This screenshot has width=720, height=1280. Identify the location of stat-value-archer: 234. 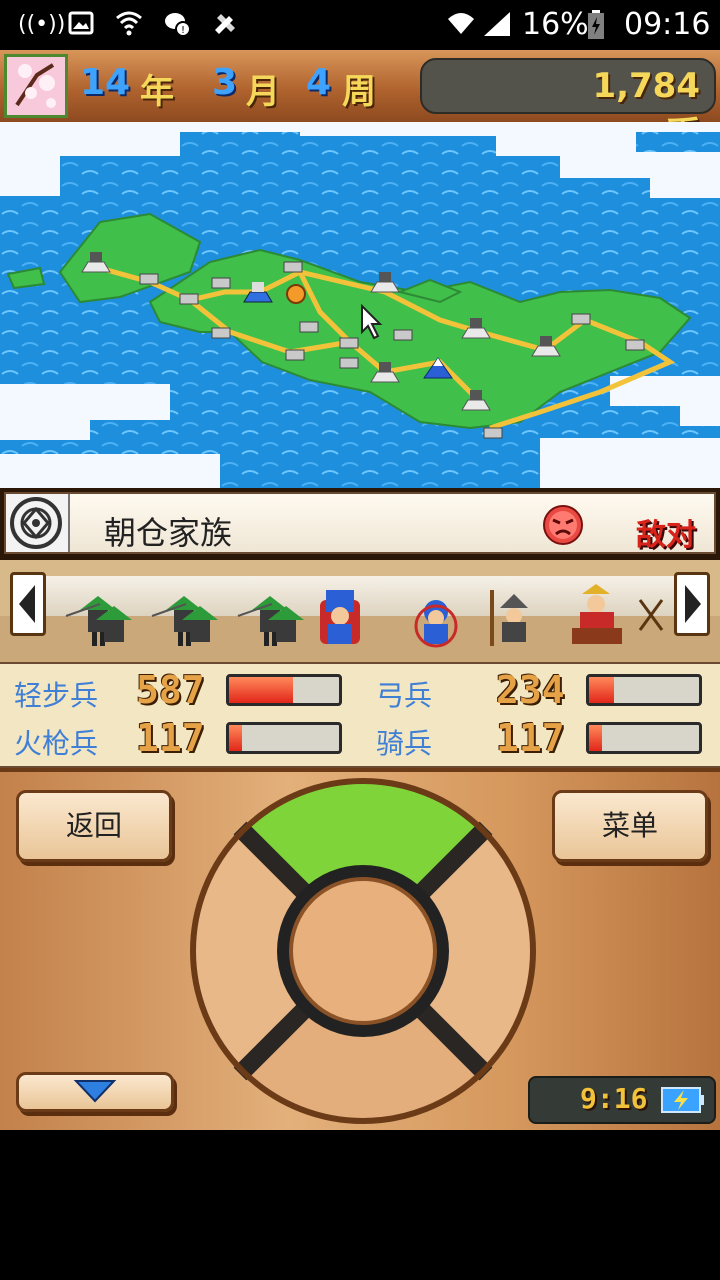
(530, 690).